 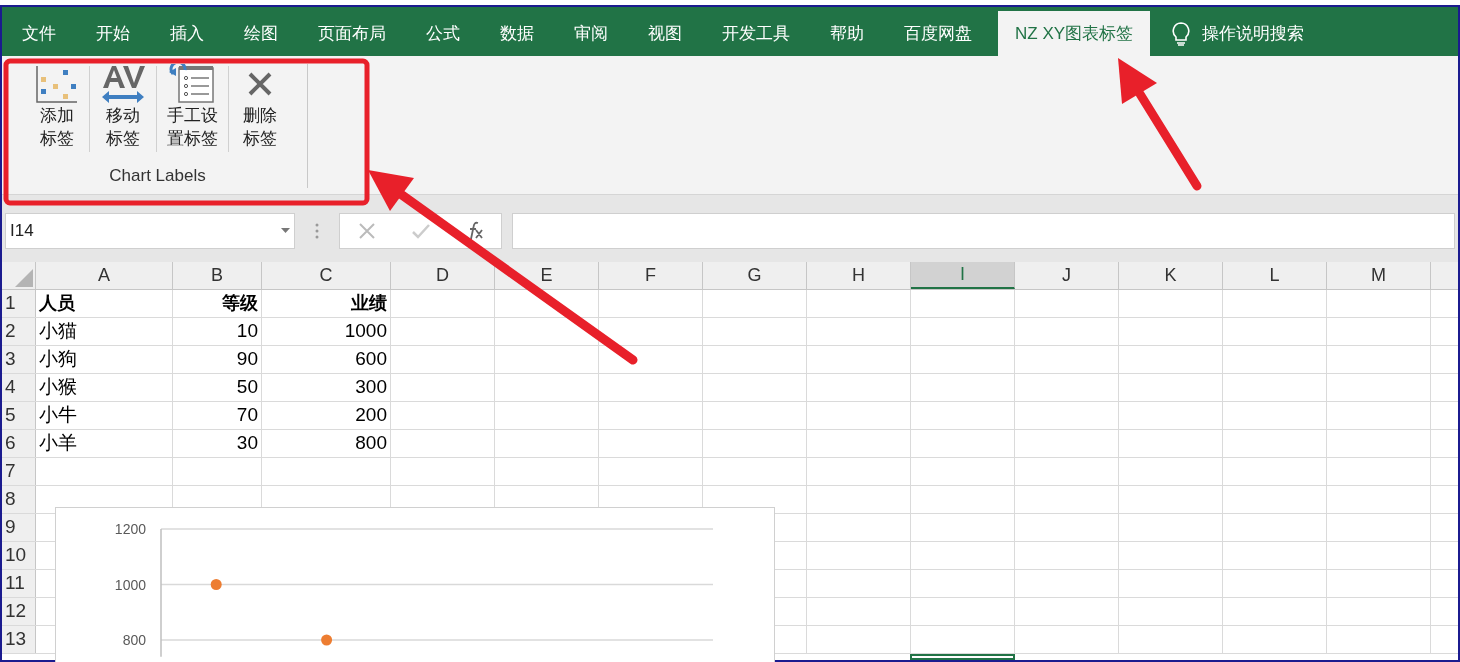 What do you see at coordinates (369, 303) in the screenshot?
I see `table-cell-text: 业绩` at bounding box center [369, 303].